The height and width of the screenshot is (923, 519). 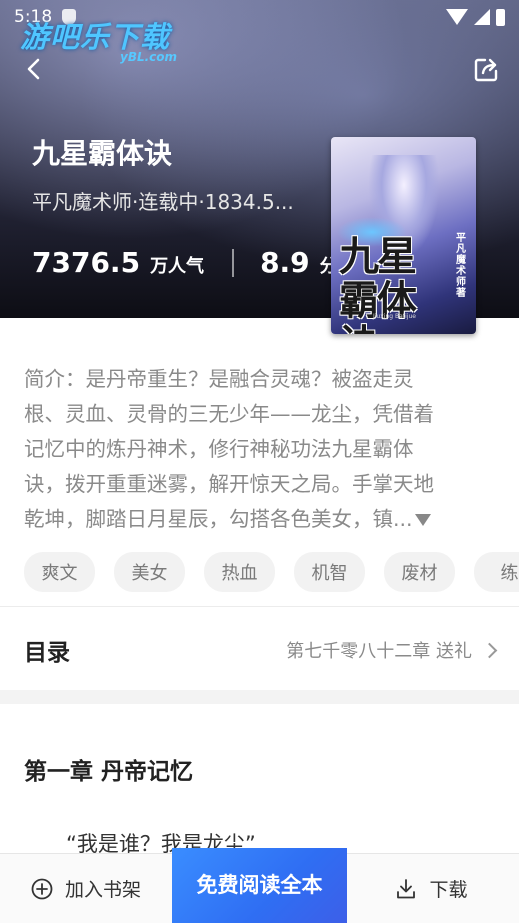 What do you see at coordinates (229, 484) in the screenshot?
I see `intro-line: 诀，拨开重重迷雾，解开惊天之局。手掌天地` at bounding box center [229, 484].